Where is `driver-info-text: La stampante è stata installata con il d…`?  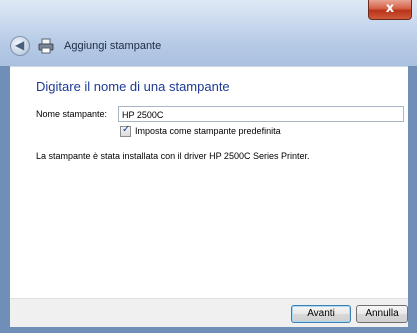 driver-info-text: La stampante è stata installata con il d… is located at coordinates (173, 156).